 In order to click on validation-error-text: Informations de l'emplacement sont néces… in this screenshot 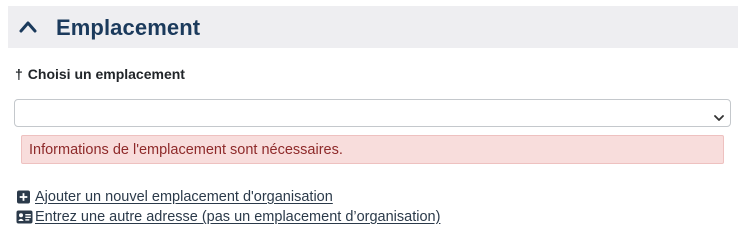, I will do `click(186, 150)`.